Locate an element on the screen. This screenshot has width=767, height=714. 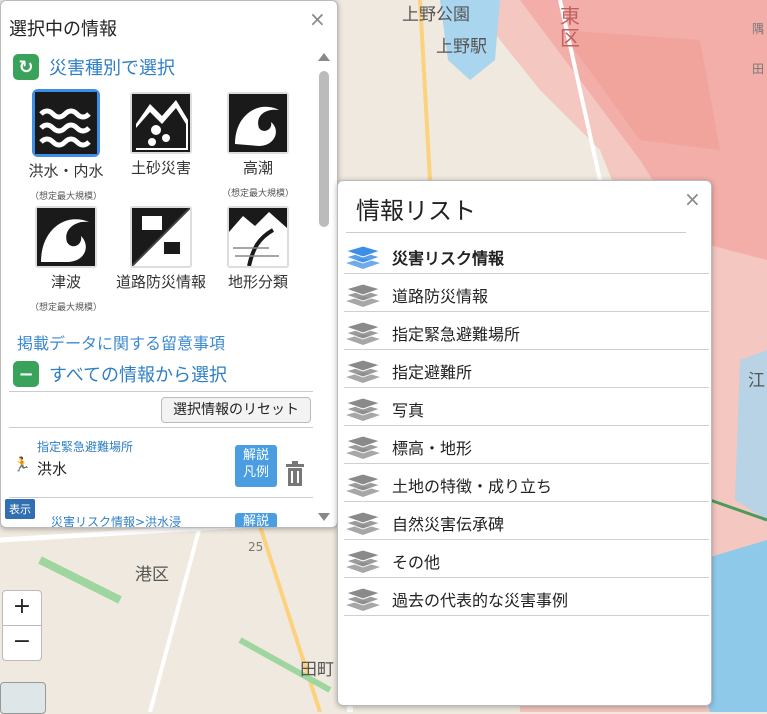
section-all-info: − すべての情報から選択 is located at coordinates (120, 374).